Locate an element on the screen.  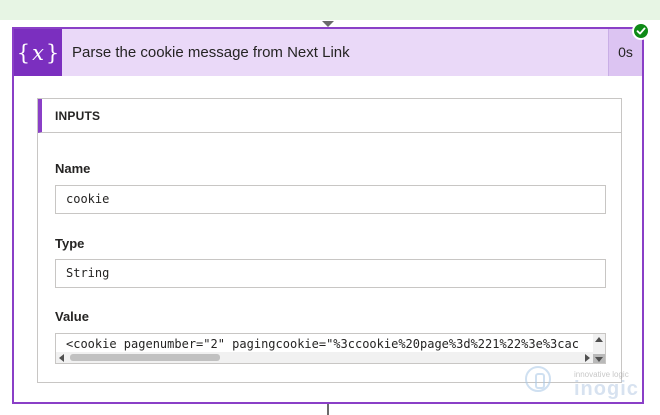
variable-icon-close-brace: } is located at coordinates (52, 52).